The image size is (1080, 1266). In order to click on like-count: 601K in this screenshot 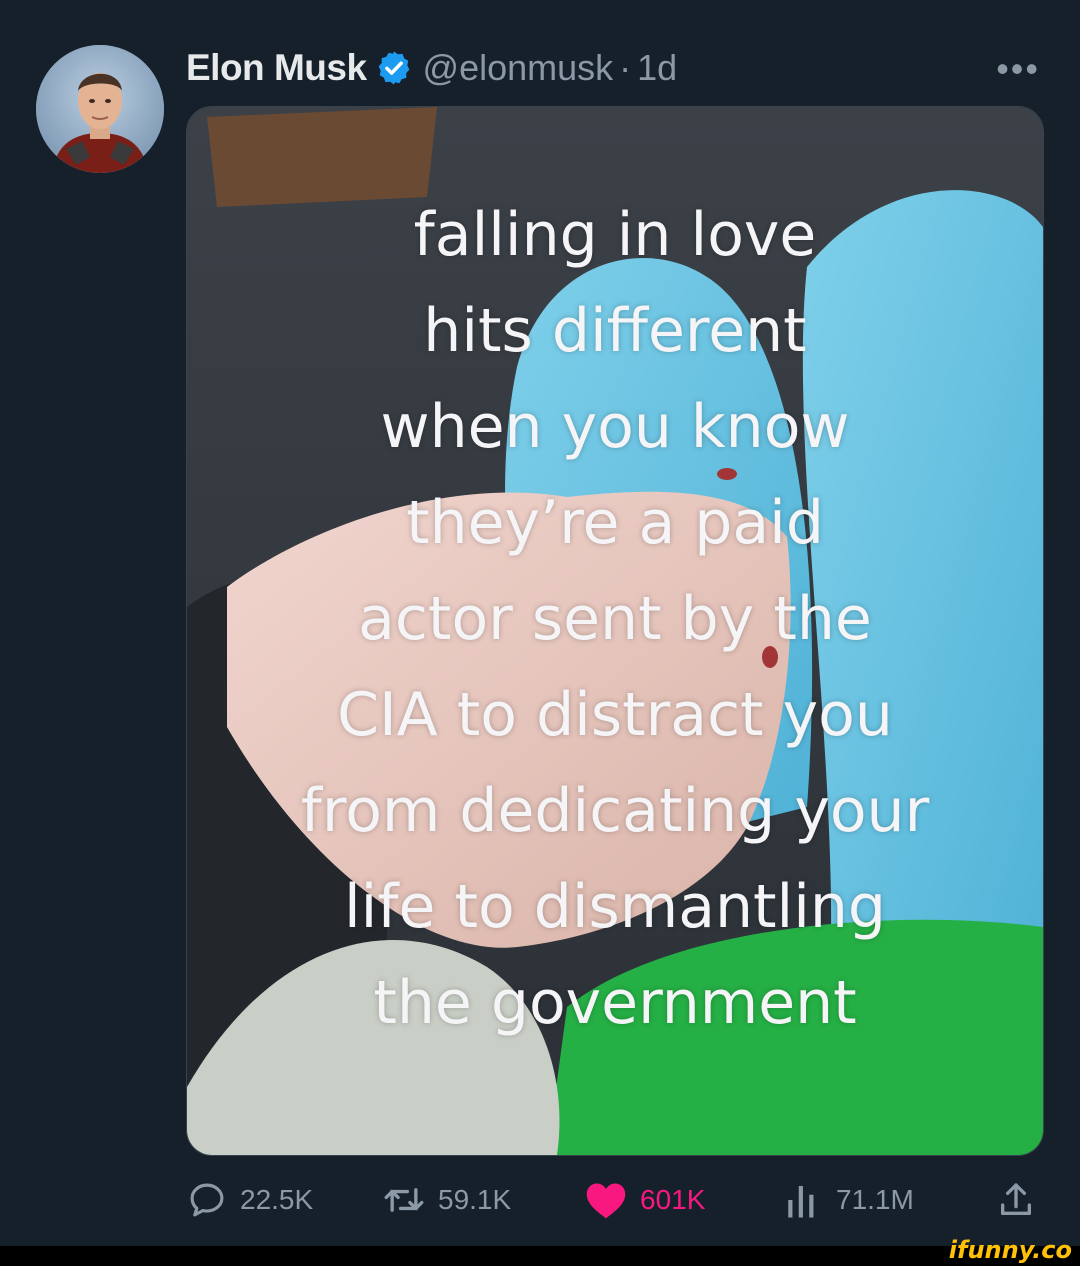, I will do `click(673, 1199)`.